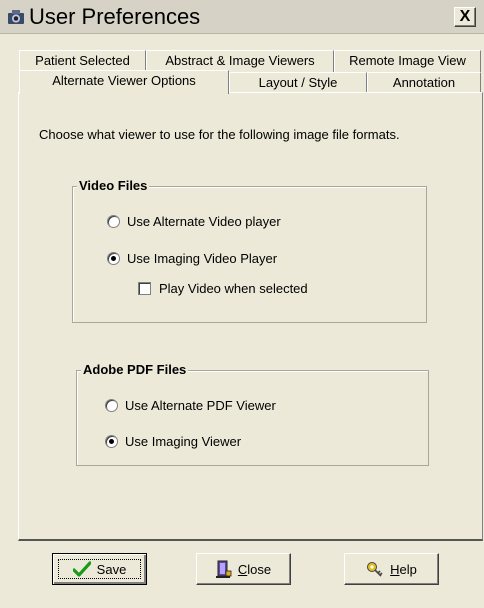  I want to click on help-button-label: Help, so click(403, 569).